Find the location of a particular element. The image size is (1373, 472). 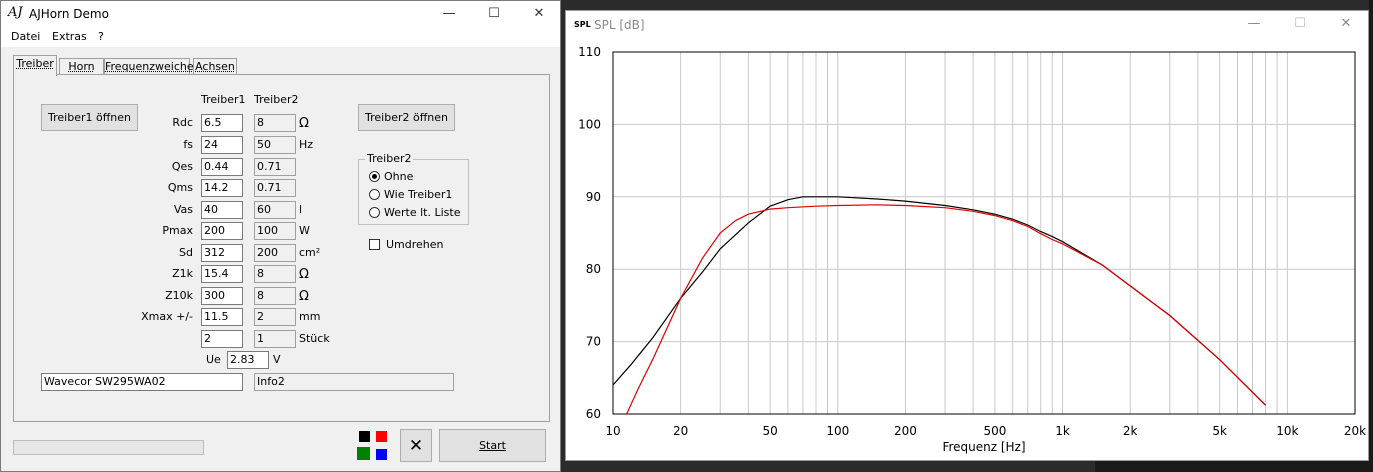

menu-datei: Datei is located at coordinates (25, 36).